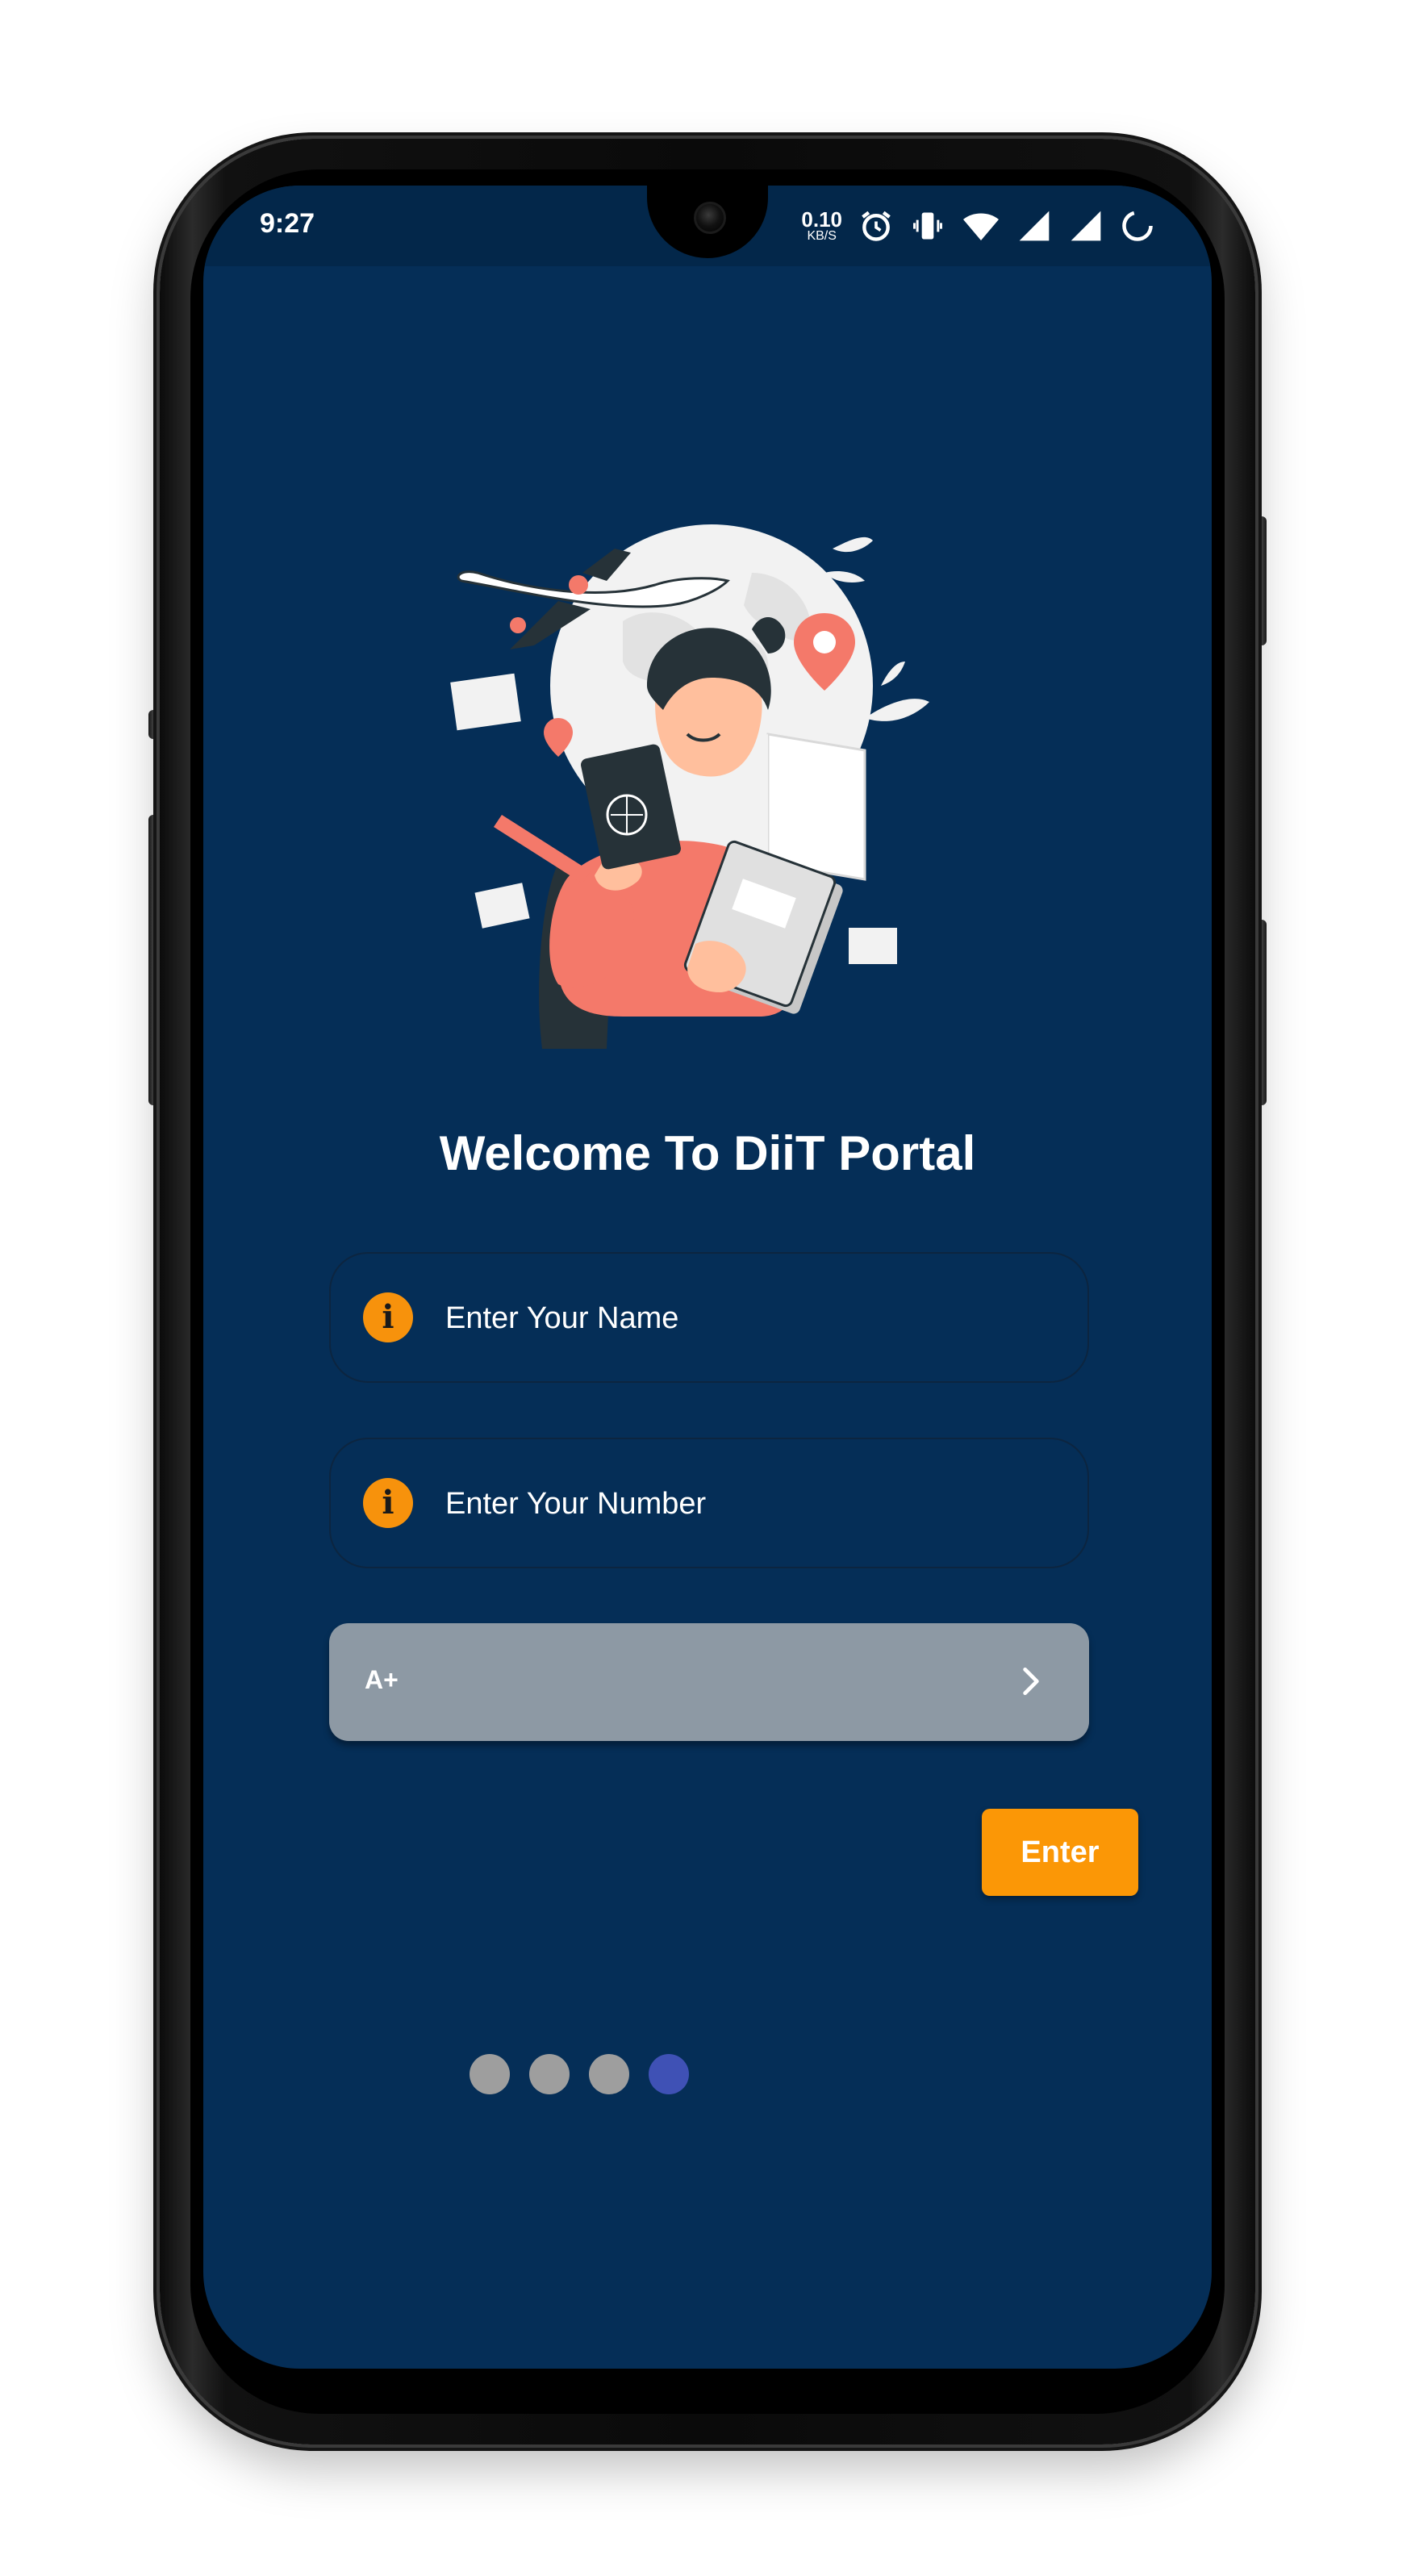  Describe the element at coordinates (876, 226) in the screenshot. I see `alarm-icon` at that location.